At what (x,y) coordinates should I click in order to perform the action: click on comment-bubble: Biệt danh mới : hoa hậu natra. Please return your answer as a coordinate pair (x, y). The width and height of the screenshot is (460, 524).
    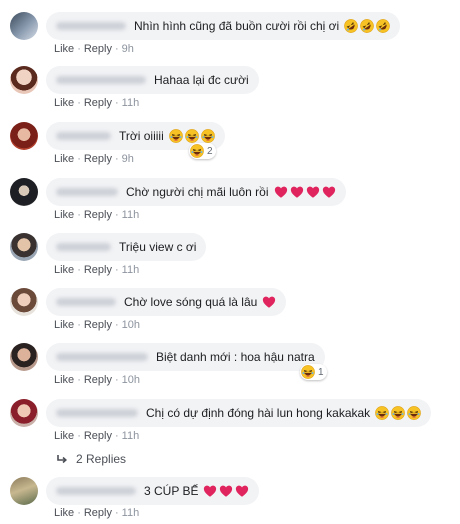
    Looking at the image, I should click on (185, 357).